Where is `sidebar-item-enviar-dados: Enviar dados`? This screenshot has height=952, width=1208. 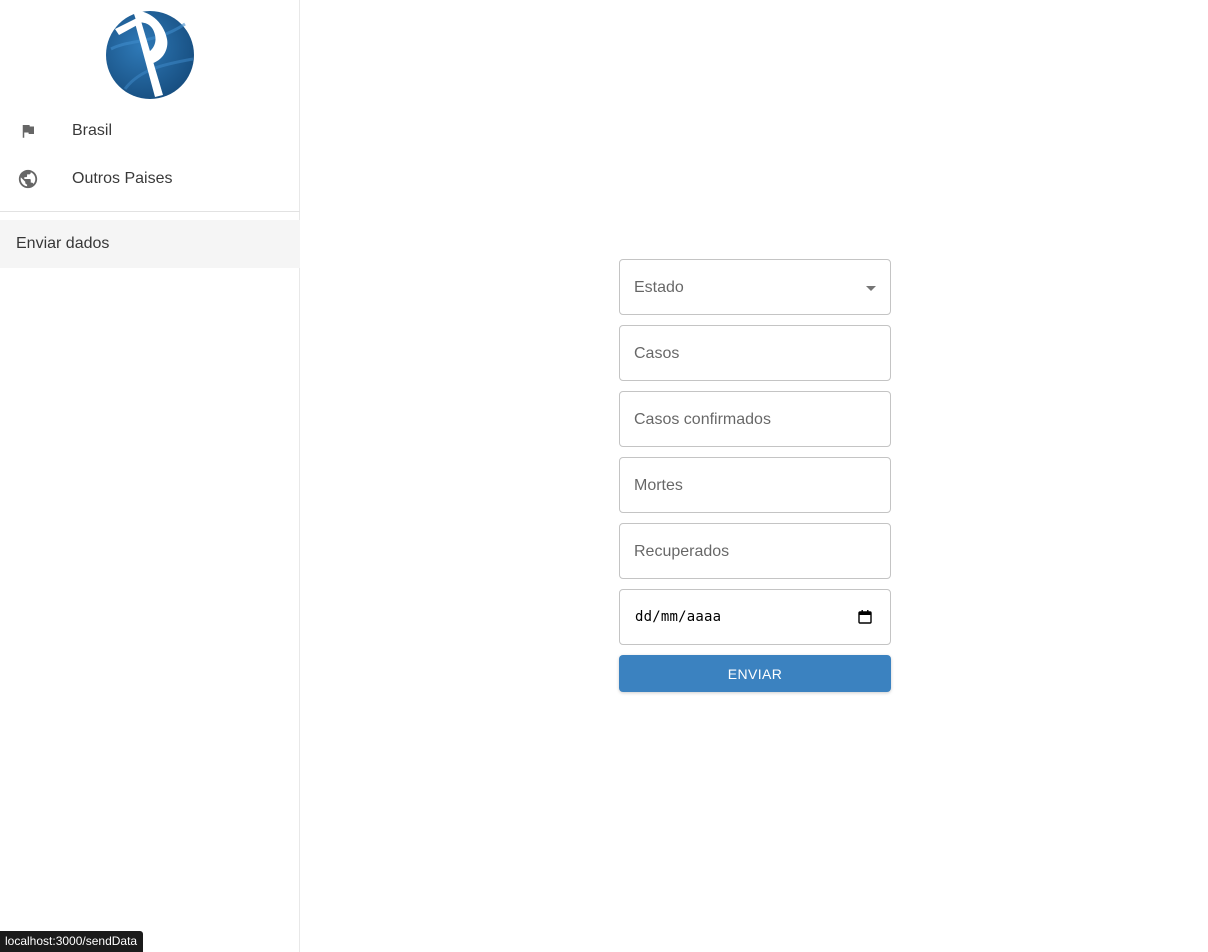 sidebar-item-enviar-dados: Enviar dados is located at coordinates (150, 244).